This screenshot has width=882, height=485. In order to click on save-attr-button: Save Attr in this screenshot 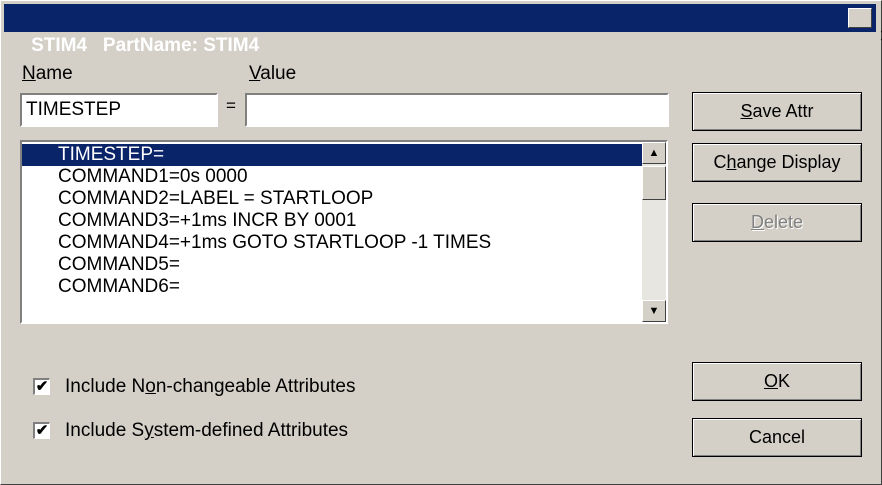, I will do `click(777, 111)`.